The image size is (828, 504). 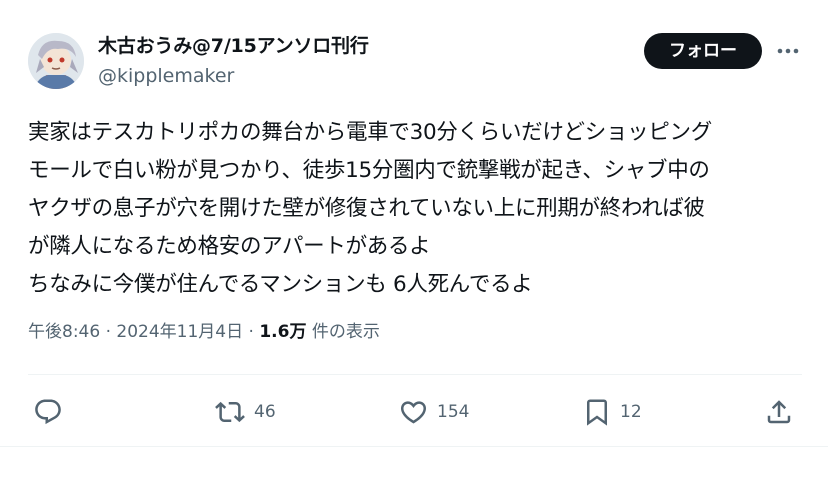 I want to click on retweet-button: 46, so click(x=245, y=412).